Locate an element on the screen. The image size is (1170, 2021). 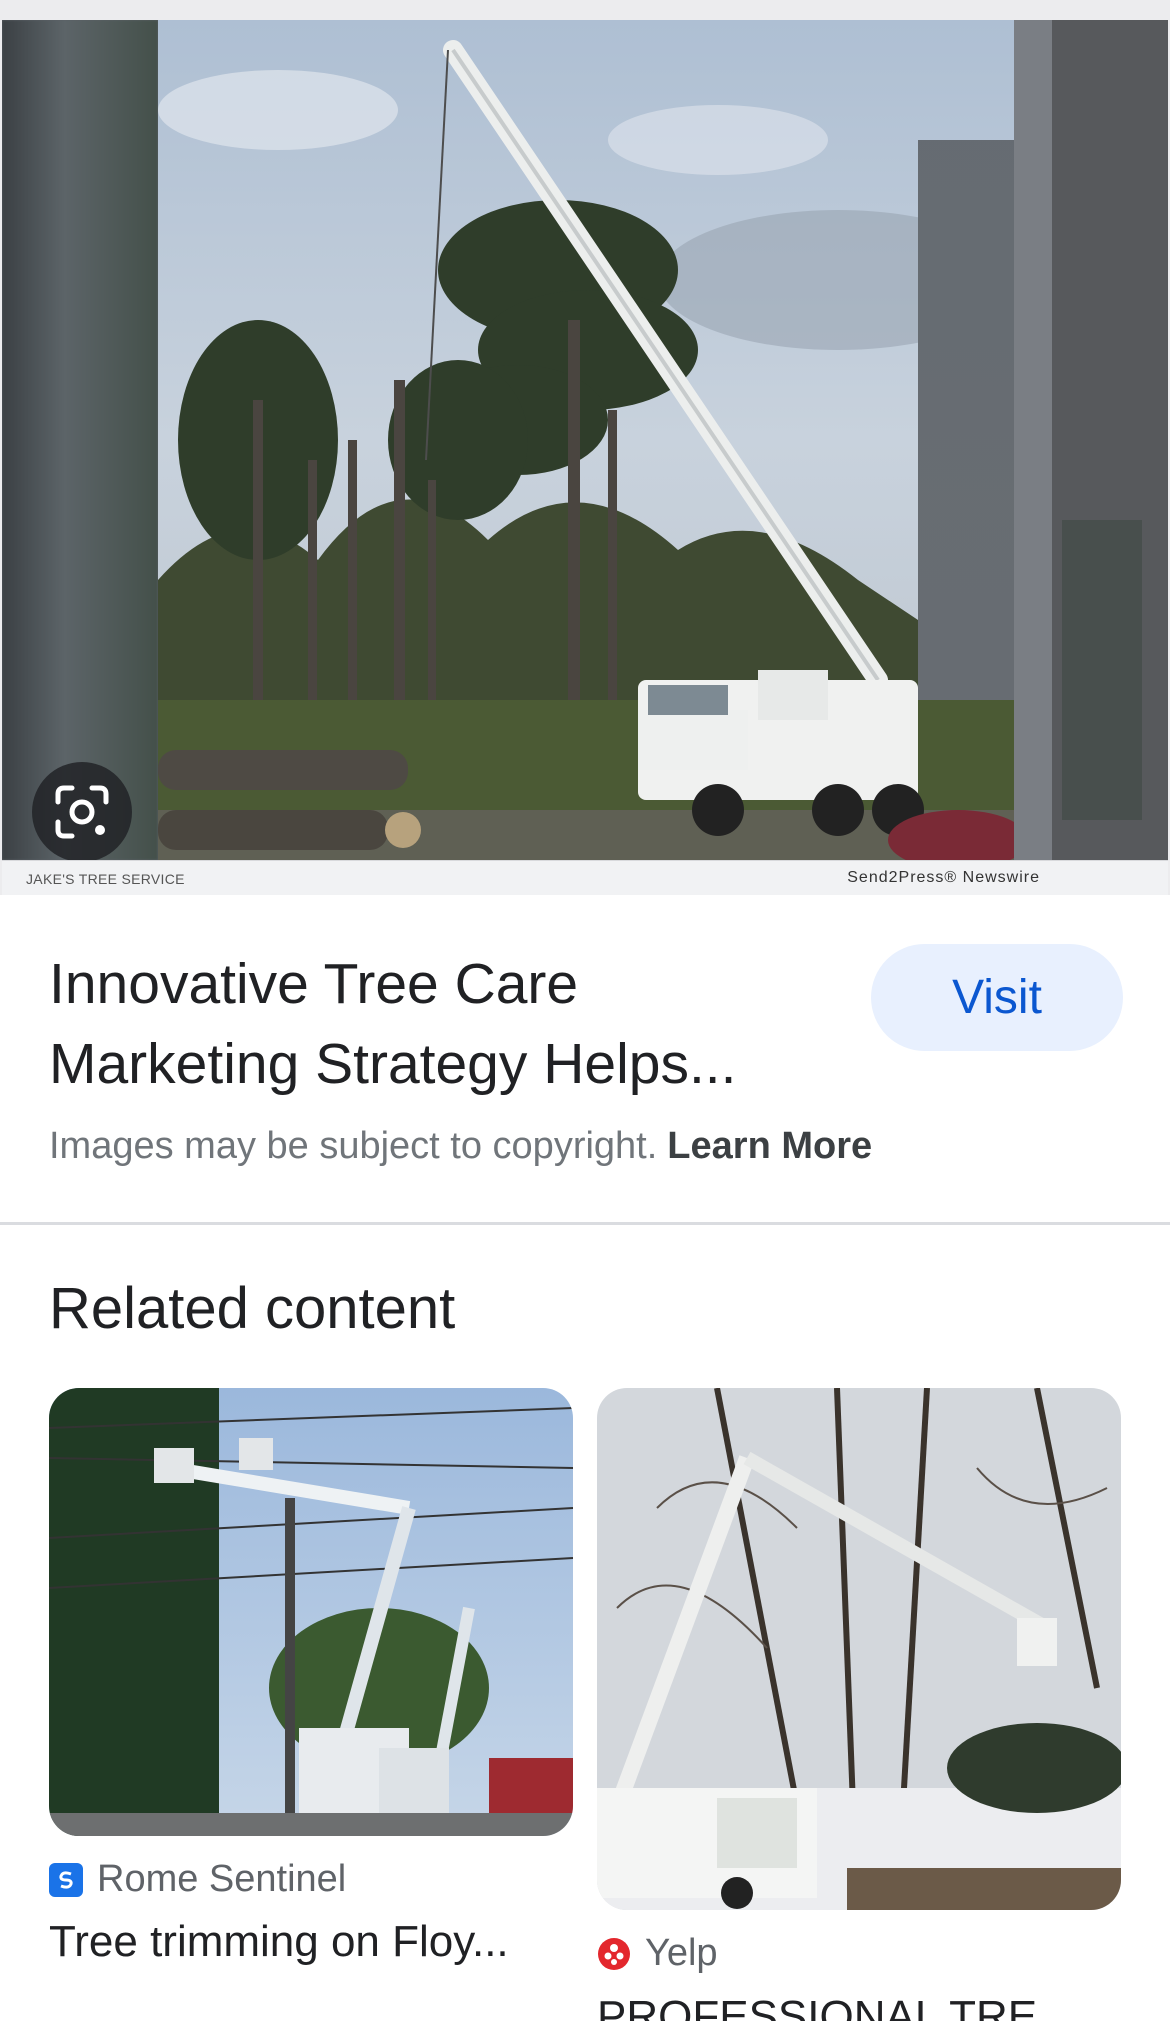
related-card-source-2: Yelp is located at coordinates (657, 1953).